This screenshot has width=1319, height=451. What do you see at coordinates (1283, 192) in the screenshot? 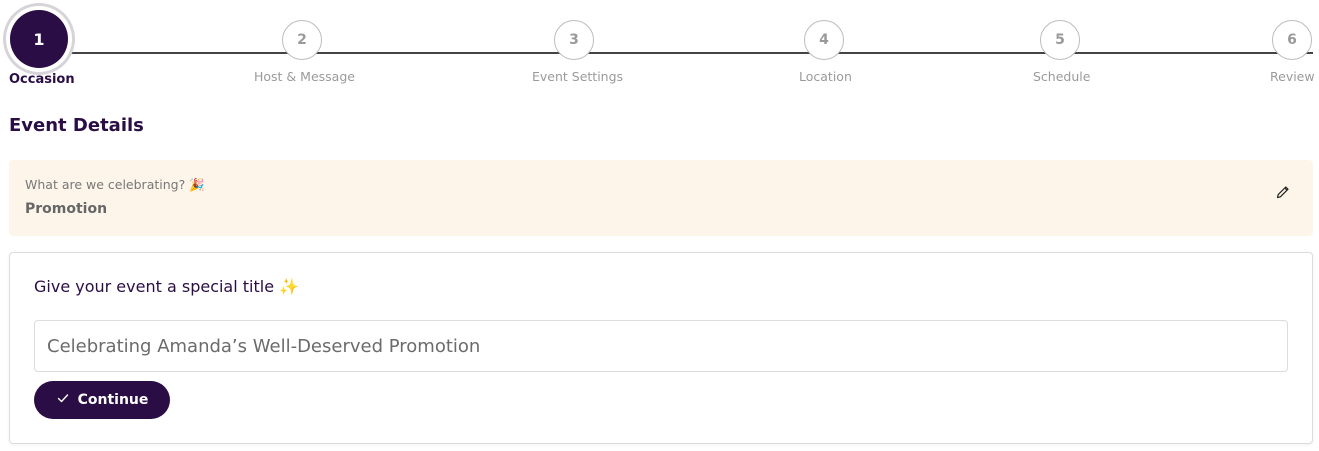
I see `pencil-icon` at bounding box center [1283, 192].